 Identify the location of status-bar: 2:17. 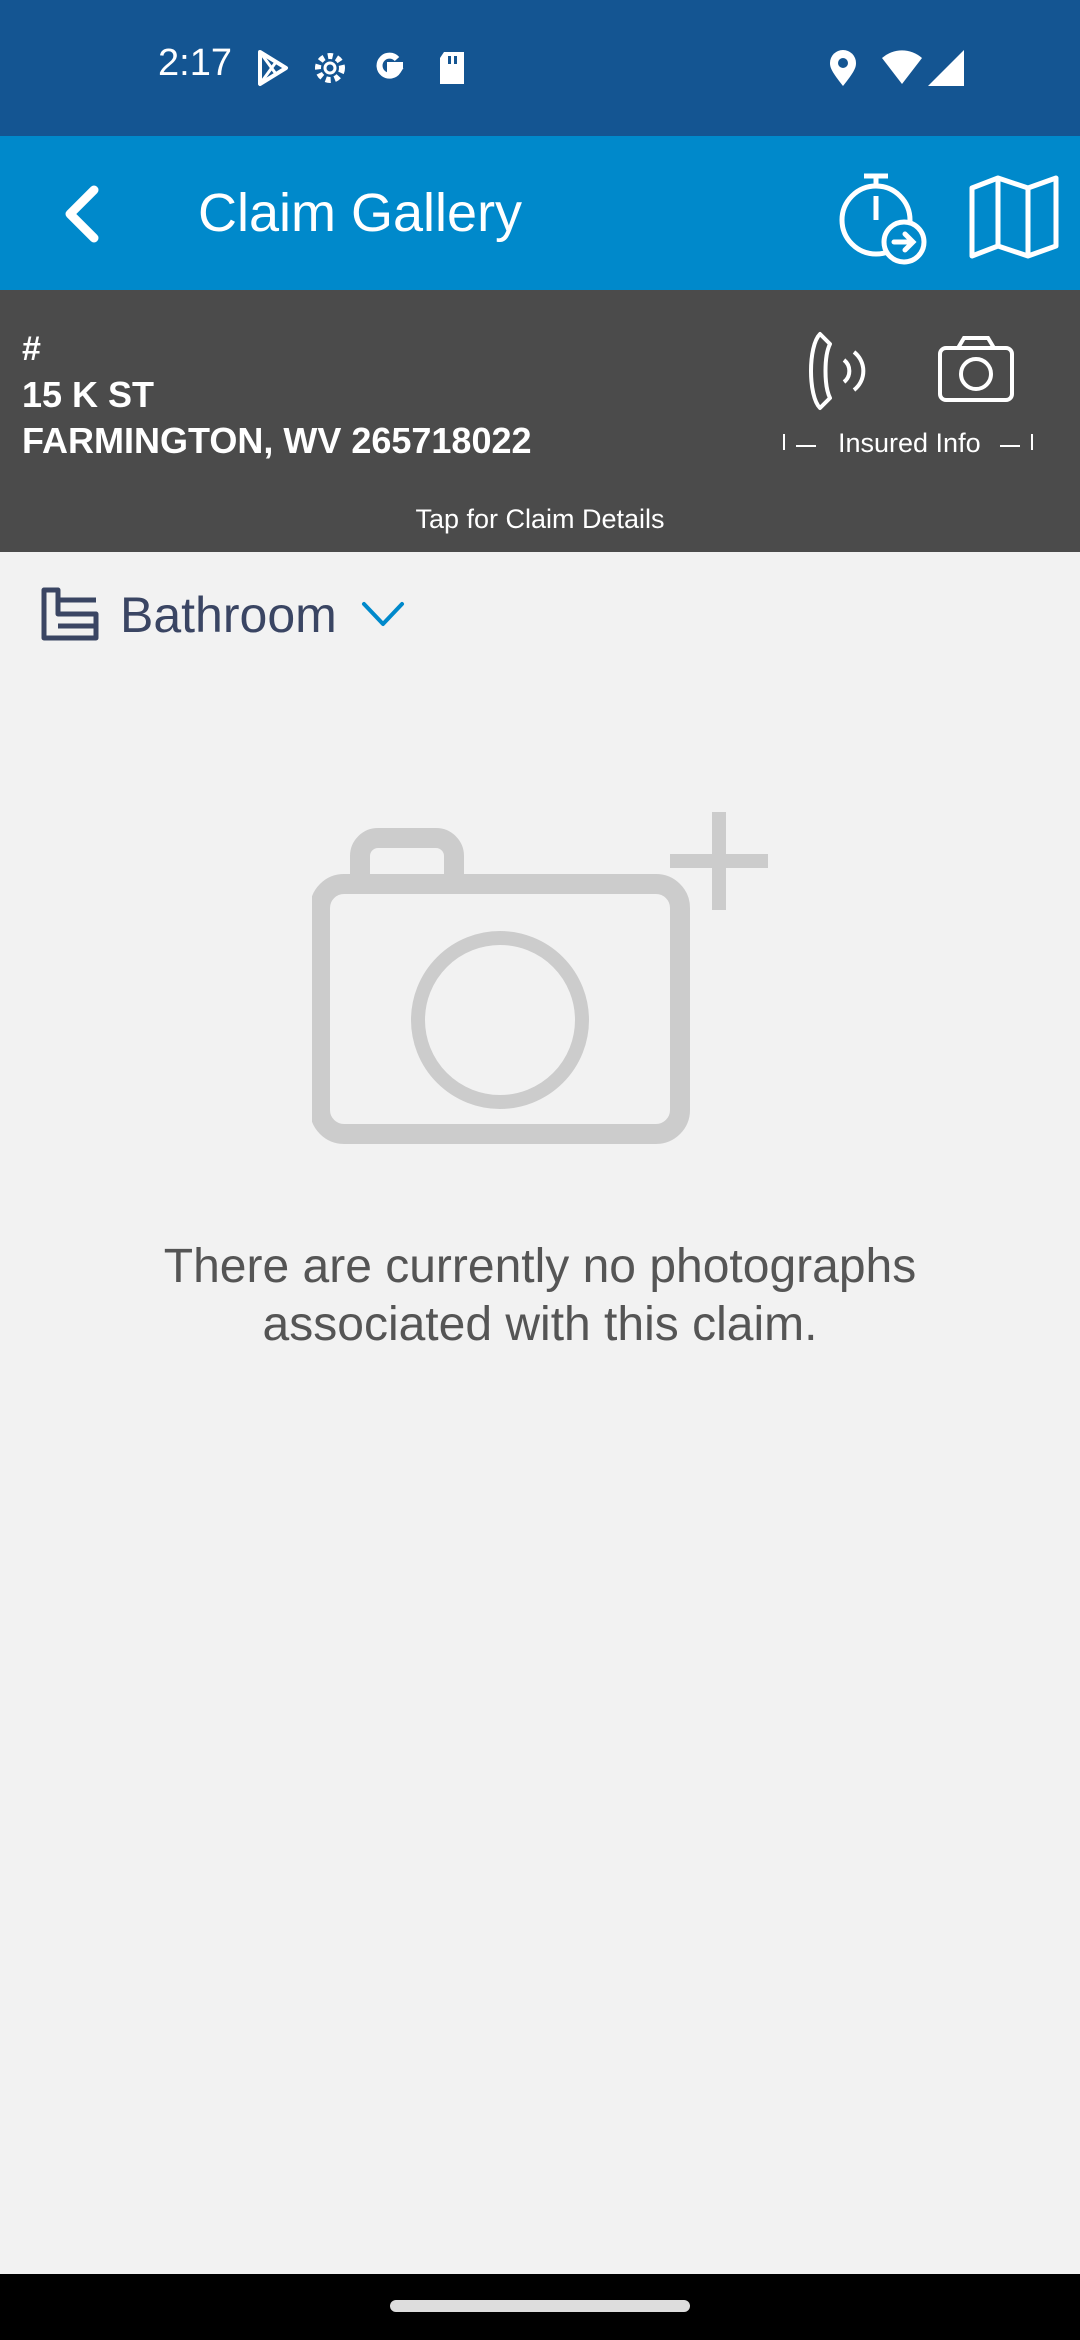
(540, 68).